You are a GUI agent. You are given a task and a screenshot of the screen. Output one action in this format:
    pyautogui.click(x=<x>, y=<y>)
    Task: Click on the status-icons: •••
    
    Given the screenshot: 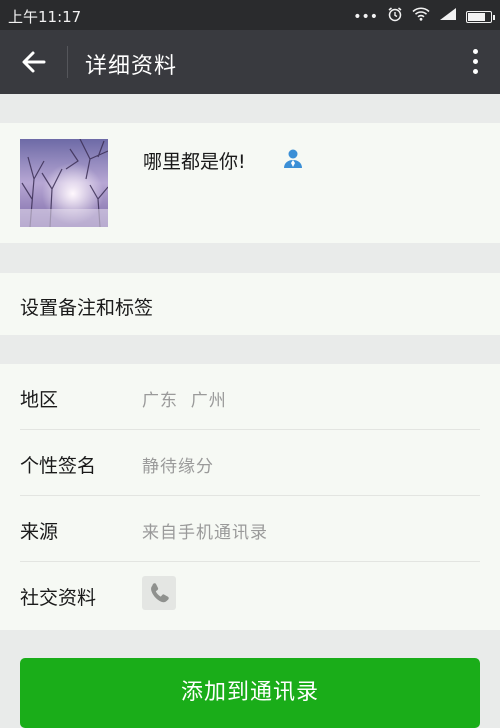 What is the action you would take?
    pyautogui.click(x=424, y=16)
    